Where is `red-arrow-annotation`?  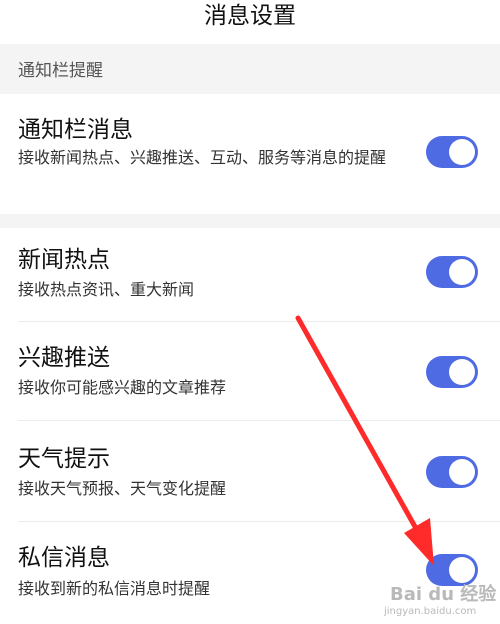 red-arrow-annotation is located at coordinates (364, 440).